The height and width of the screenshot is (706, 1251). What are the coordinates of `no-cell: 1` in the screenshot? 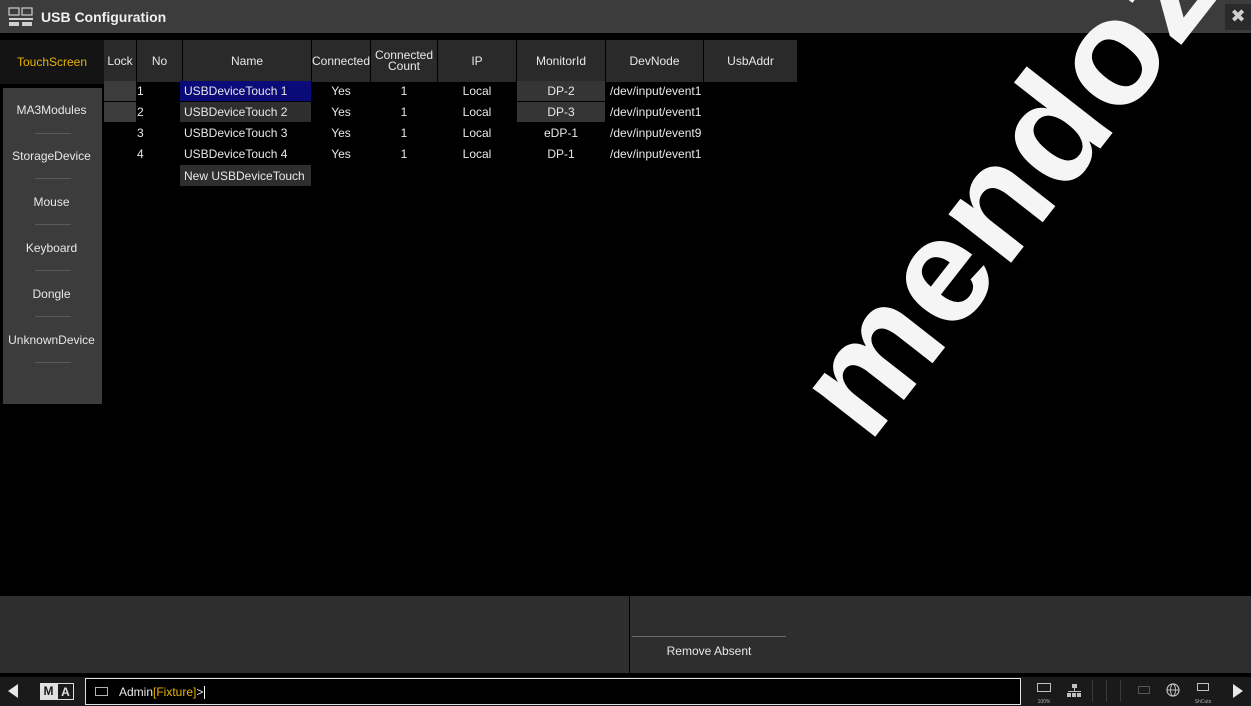 It's located at (140, 91).